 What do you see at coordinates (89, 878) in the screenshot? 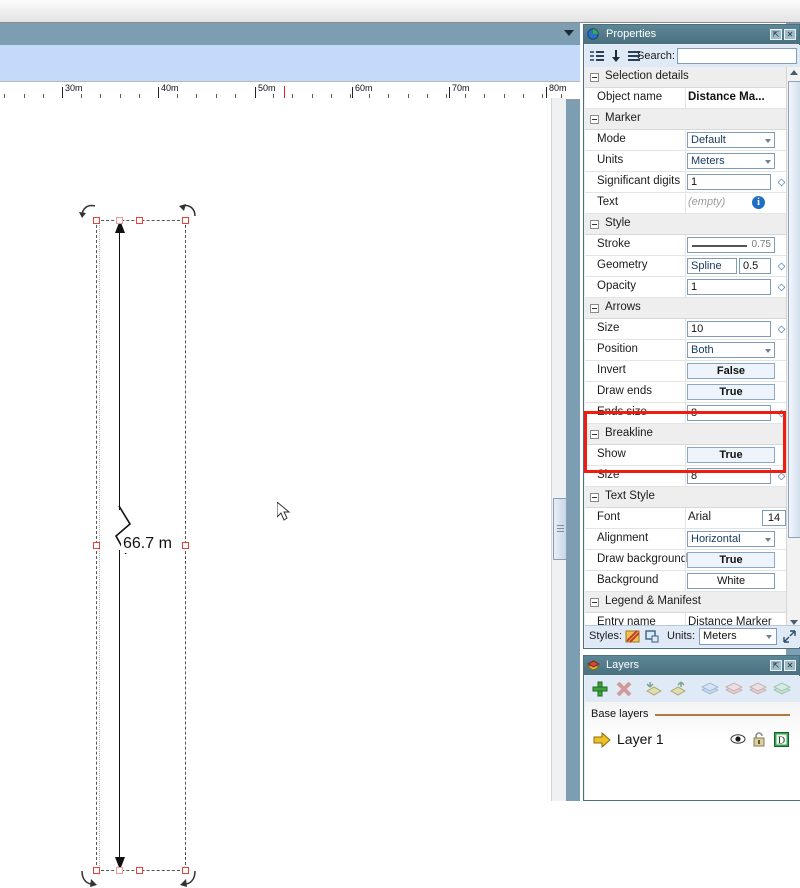
I see `rotate-handle-bottom-left` at bounding box center [89, 878].